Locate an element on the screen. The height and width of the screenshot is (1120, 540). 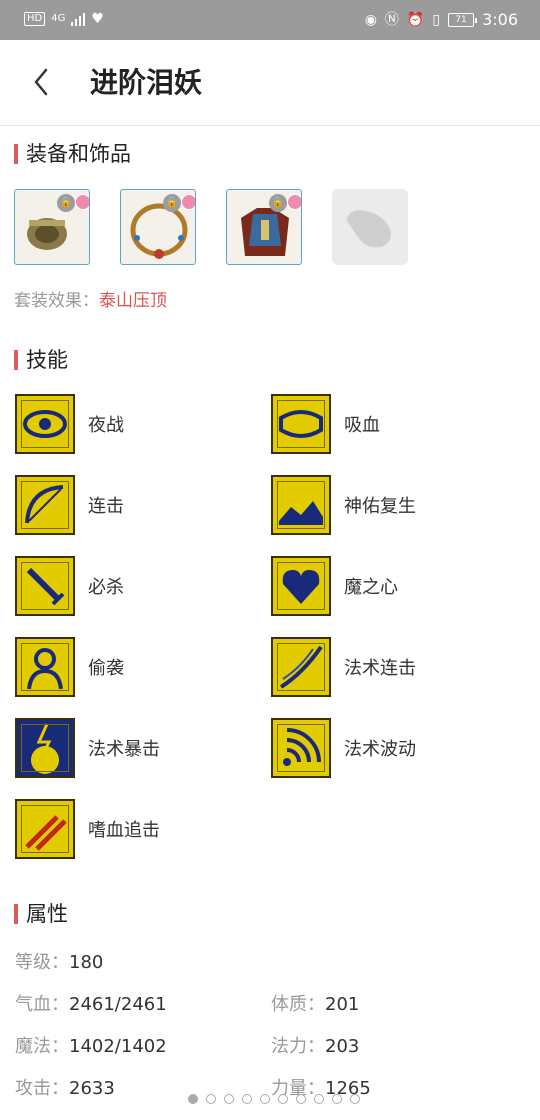
skill-item: 法术连击 is located at coordinates (343, 667).